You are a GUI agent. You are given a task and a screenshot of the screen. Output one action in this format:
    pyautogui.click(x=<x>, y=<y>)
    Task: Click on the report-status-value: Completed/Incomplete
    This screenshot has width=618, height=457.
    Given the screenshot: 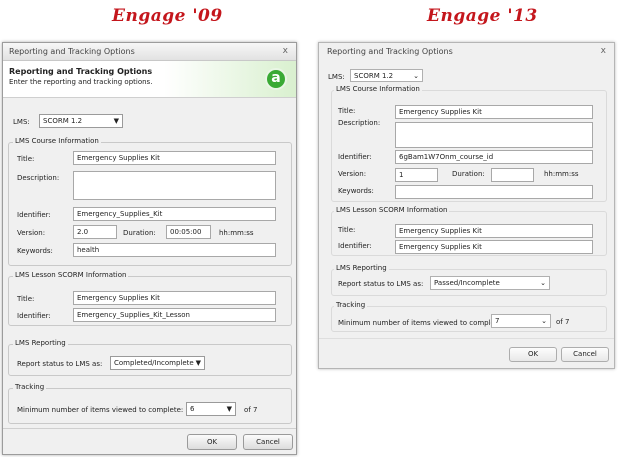 What is the action you would take?
    pyautogui.click(x=154, y=363)
    